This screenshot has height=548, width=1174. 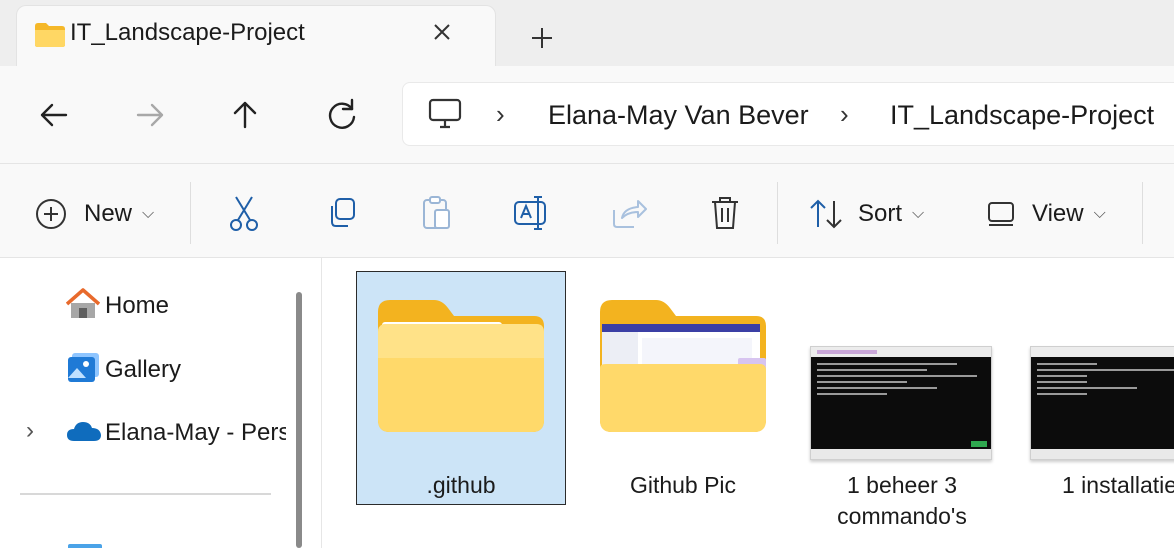 I want to click on gallery-icon, so click(x=83, y=367).